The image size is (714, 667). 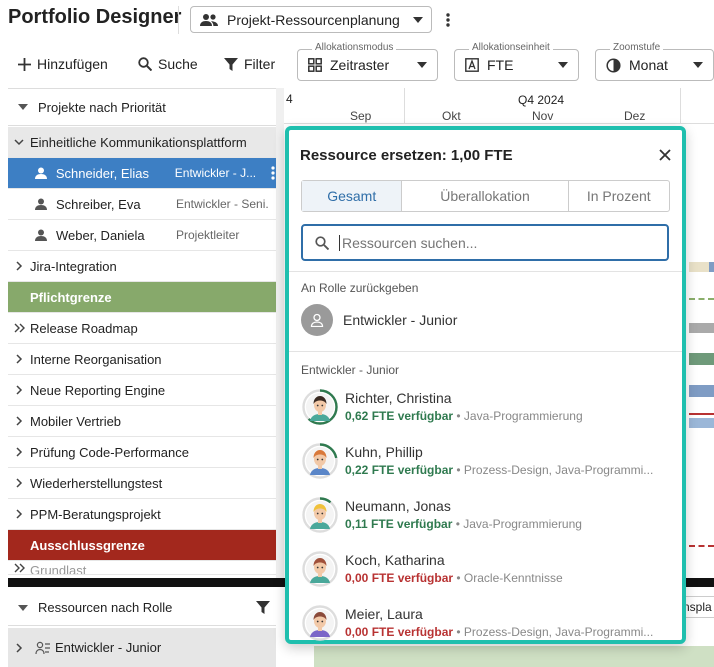 I want to click on list-section-label: Entwickler - Junior, so click(x=350, y=370).